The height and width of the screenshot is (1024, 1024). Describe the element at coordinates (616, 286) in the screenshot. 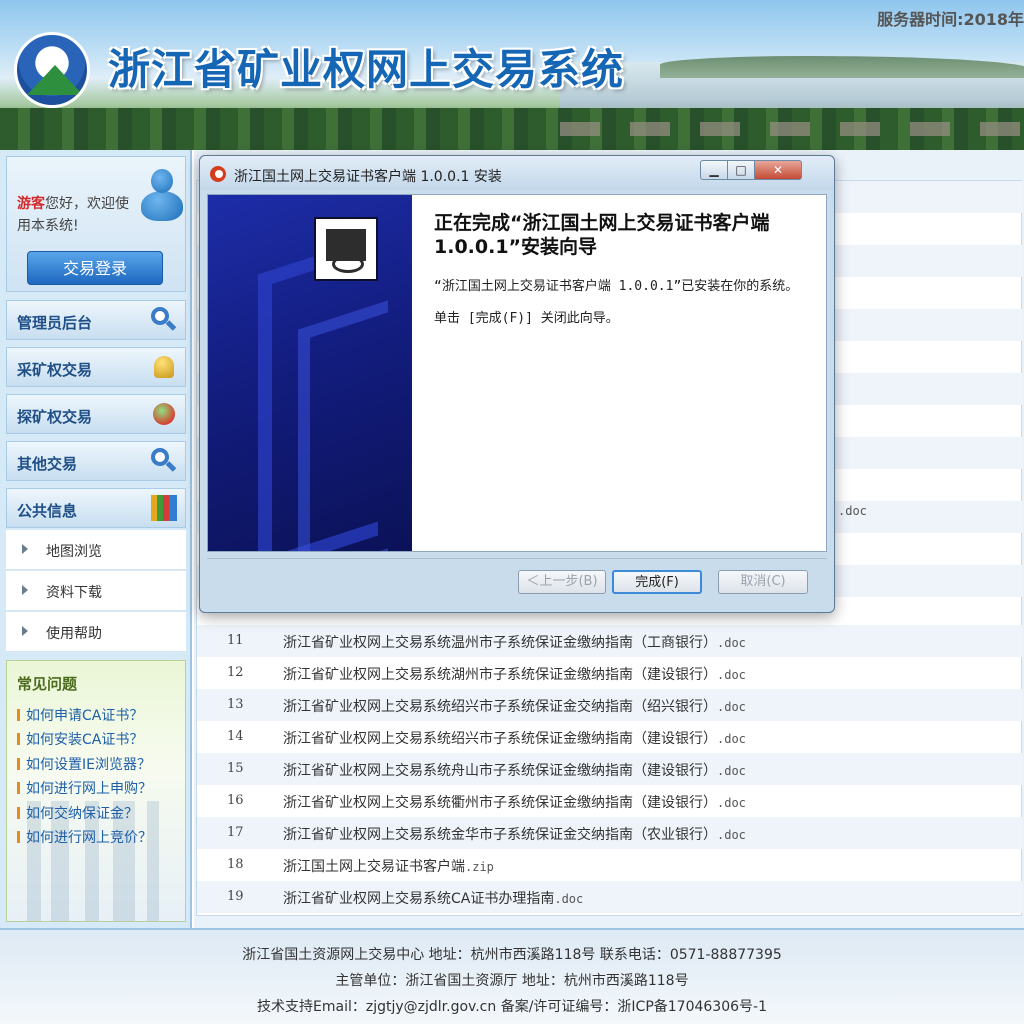

I see `wizard-message: “浙江国土网上交易证书客户端 1.0.0.1”已安装在你的系统。` at that location.